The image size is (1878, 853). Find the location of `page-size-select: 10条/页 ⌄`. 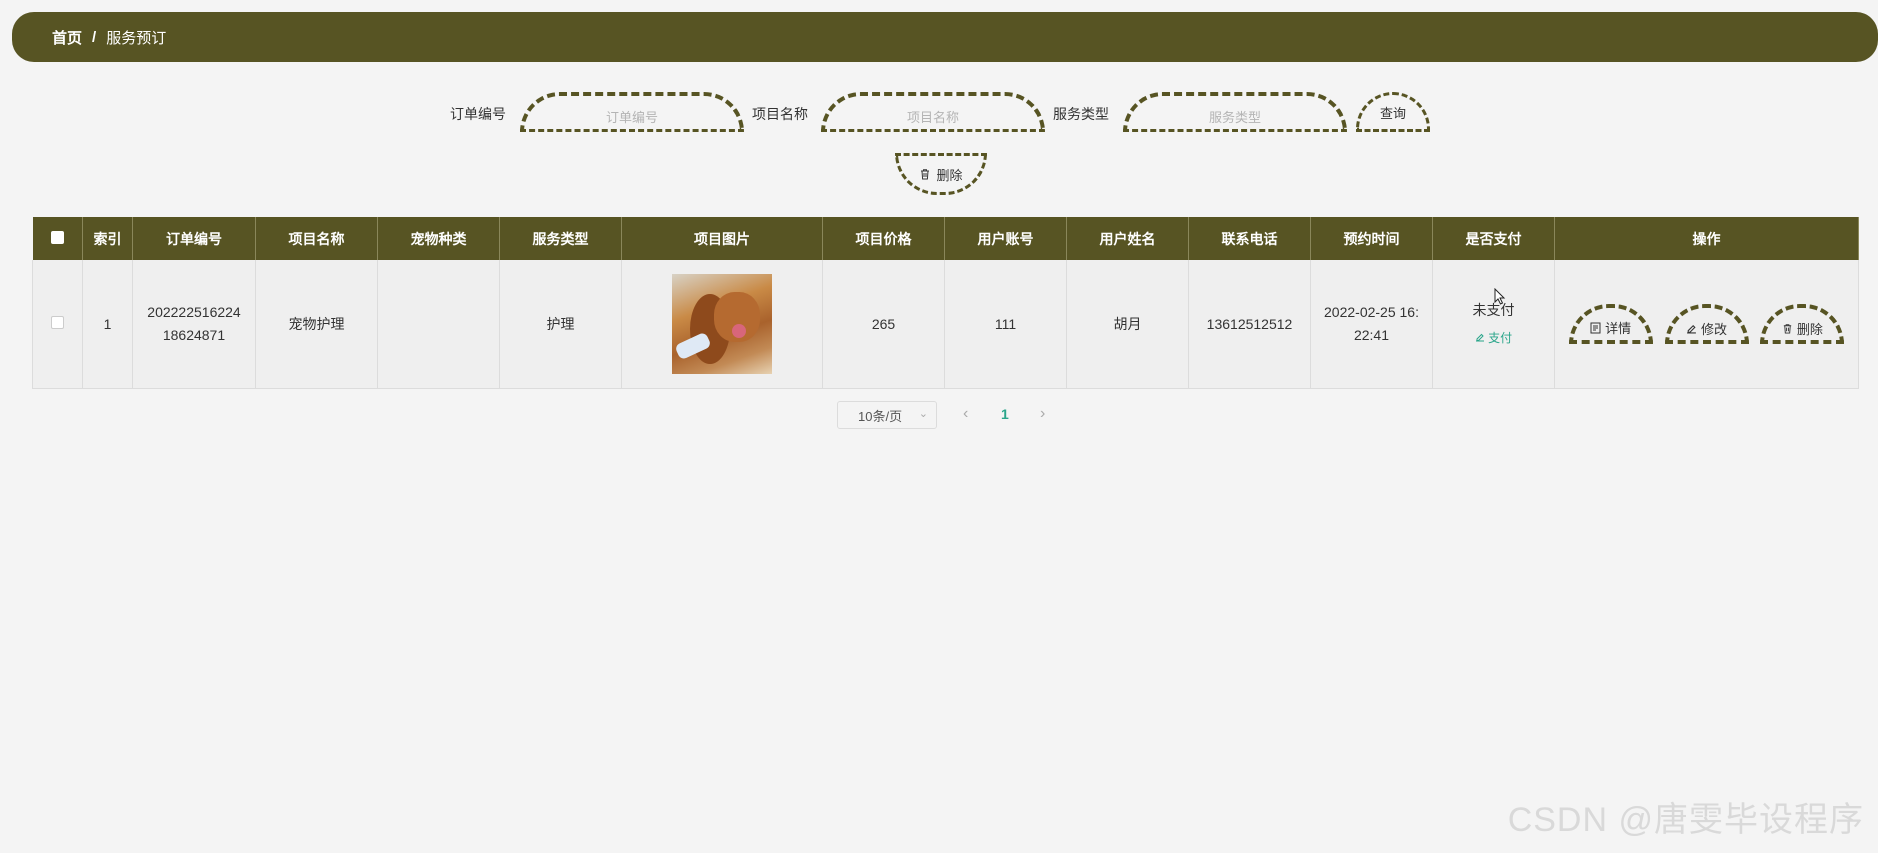

page-size-select: 10条/页 ⌄ is located at coordinates (887, 415).